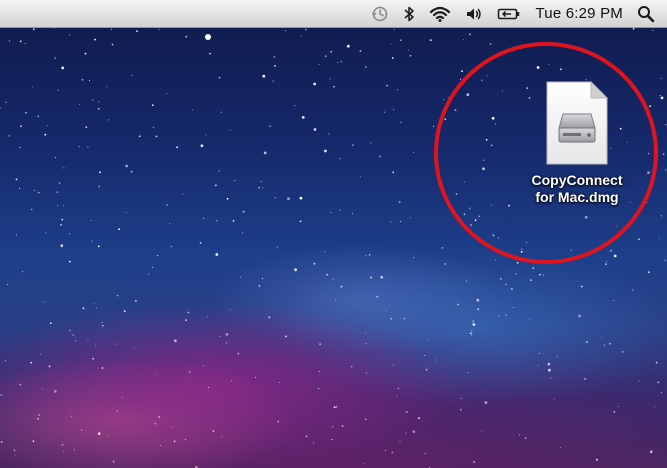  What do you see at coordinates (579, 13) in the screenshot?
I see `menu-bar-clock: Tue 6:29 PM` at bounding box center [579, 13].